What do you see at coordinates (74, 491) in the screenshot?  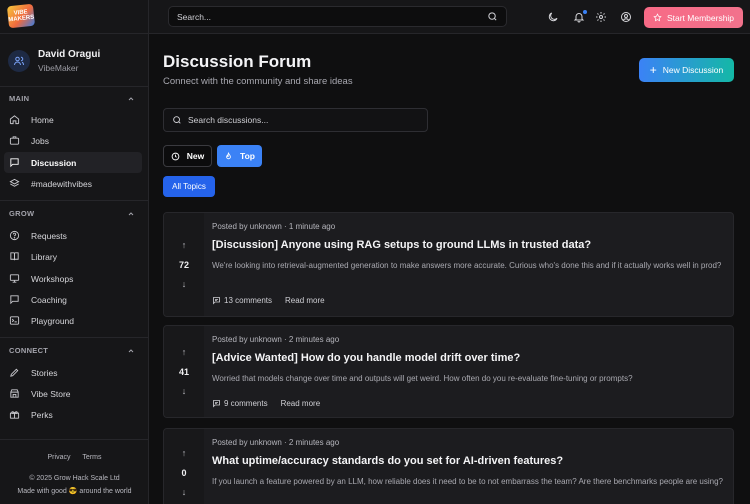 I see `made-with-text: Made with good 😎 around the world` at bounding box center [74, 491].